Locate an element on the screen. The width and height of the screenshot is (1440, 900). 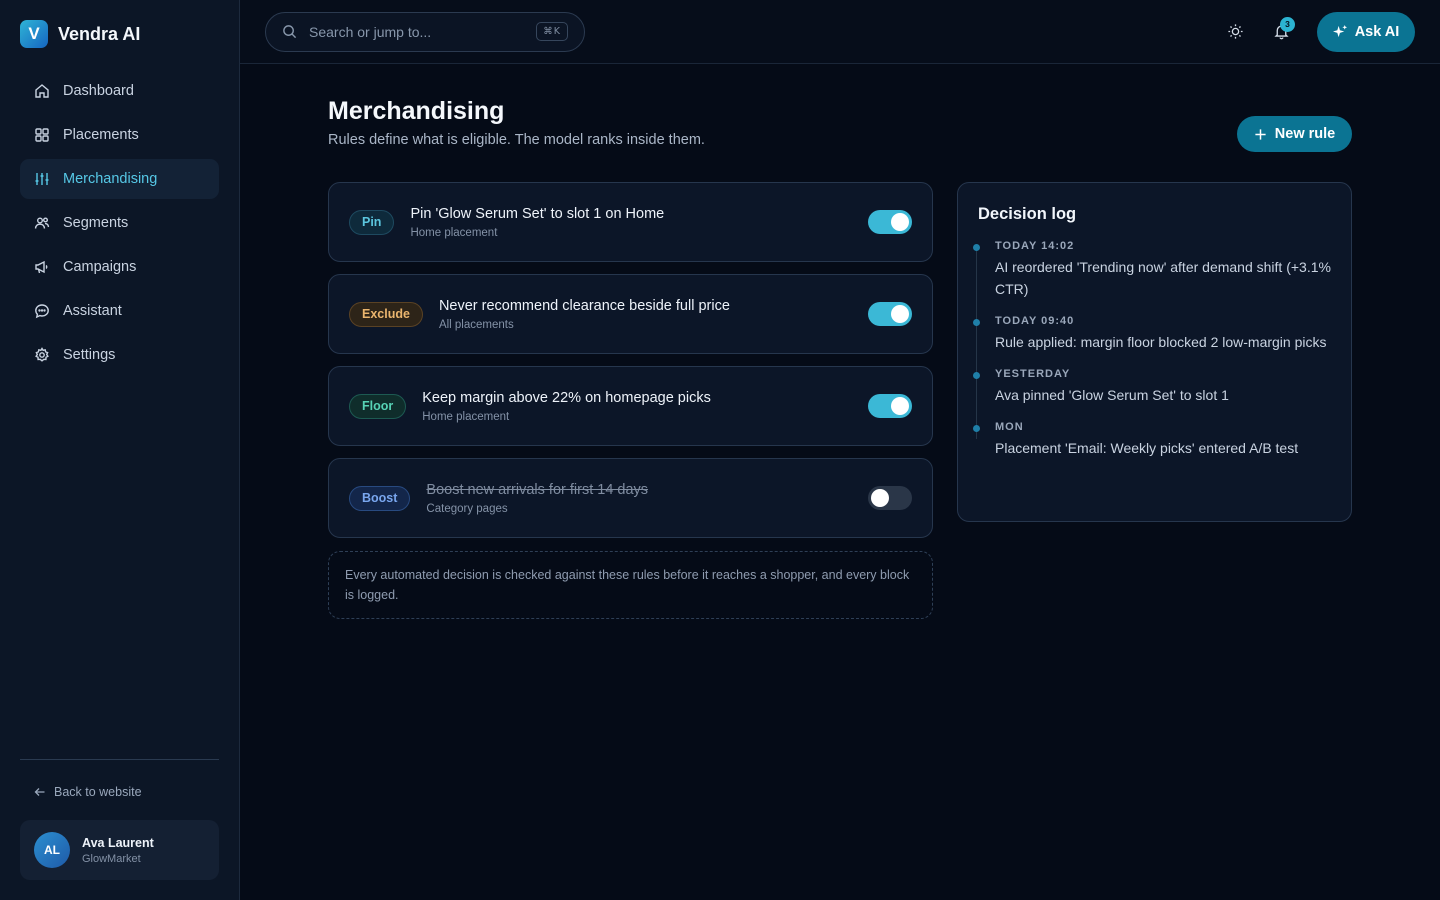
sidebar-item-settings: Settings is located at coordinates (119, 355).